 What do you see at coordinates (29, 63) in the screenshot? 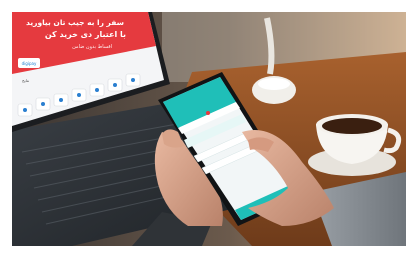
I see `brand-logo: digipay` at bounding box center [29, 63].